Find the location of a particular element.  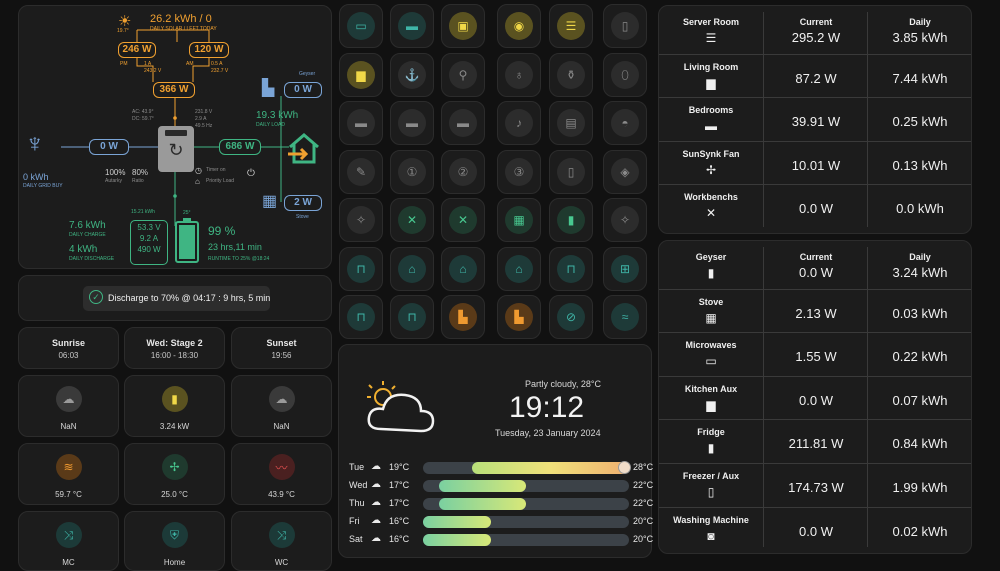

toggle-button: ① is located at coordinates (412, 171).